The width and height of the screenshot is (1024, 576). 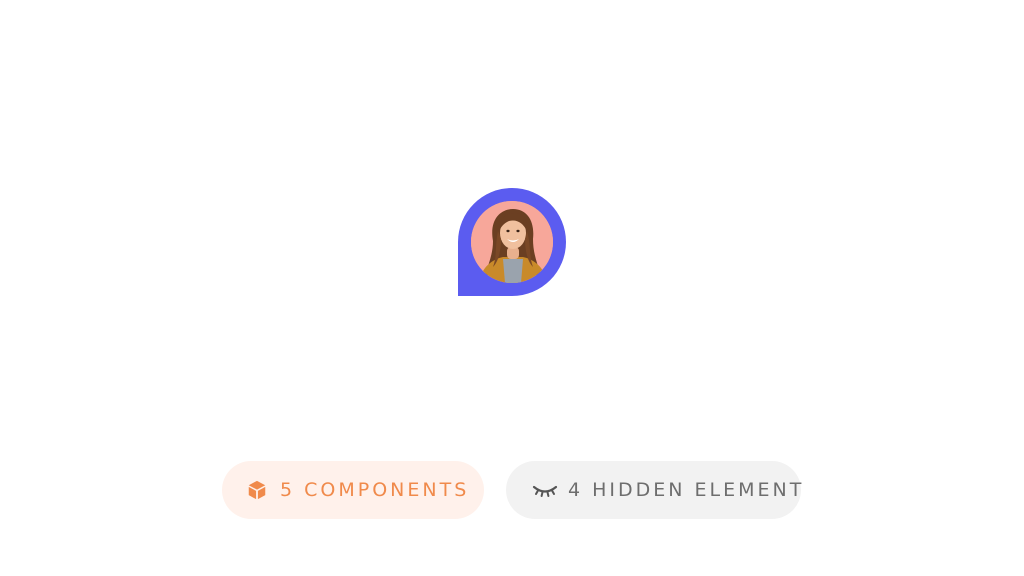 I want to click on components-count-badge: 5 COMPONENTS, so click(x=353, y=490).